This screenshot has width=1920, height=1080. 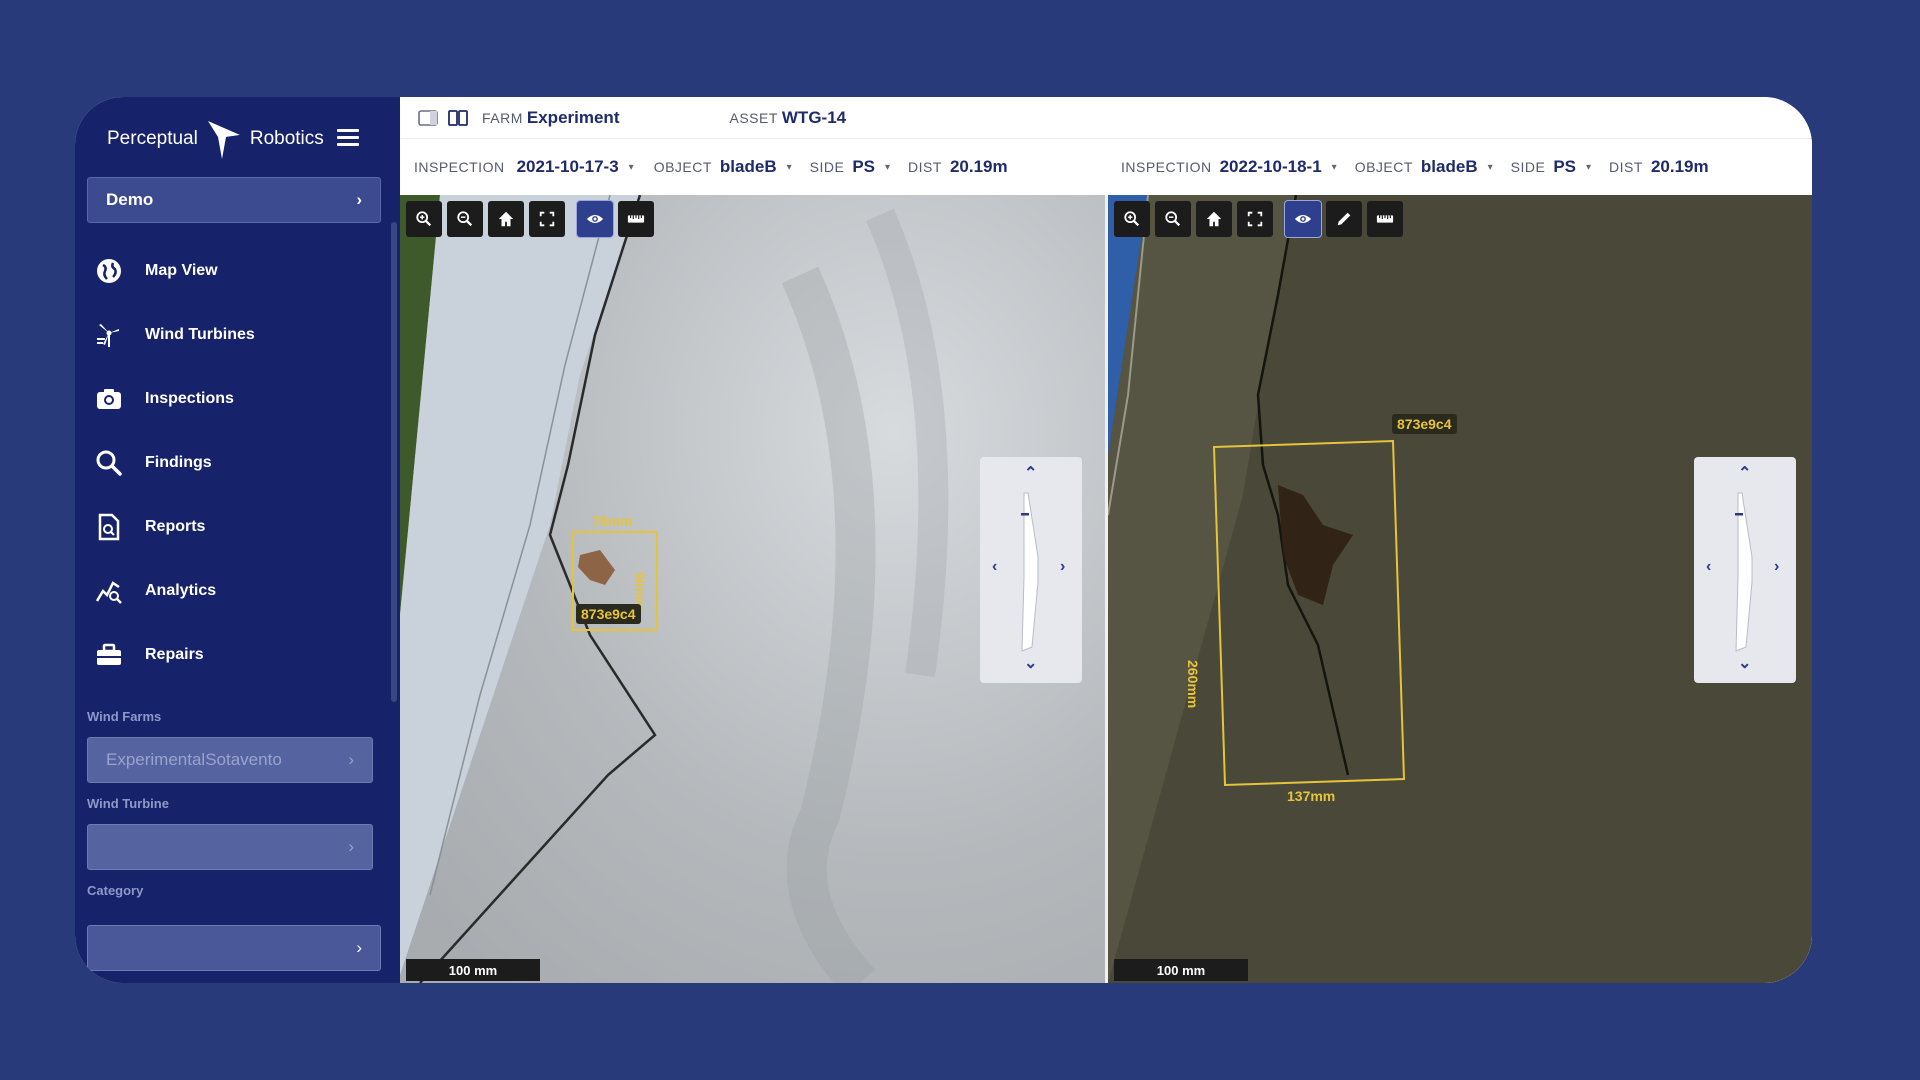 What do you see at coordinates (181, 270) in the screenshot?
I see `sidebar-item-label: Map View` at bounding box center [181, 270].